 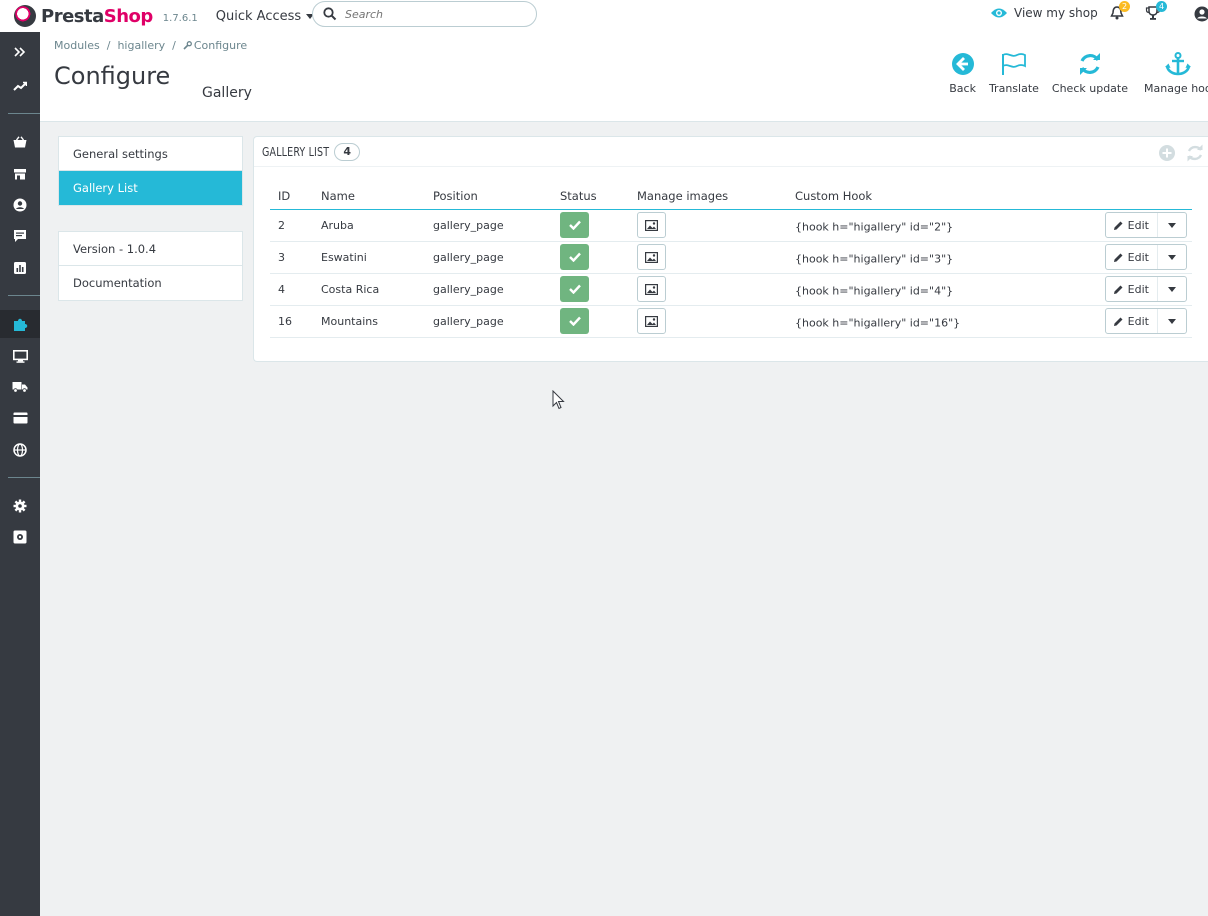 I want to click on check-update-button: Check update, so click(x=1090, y=73).